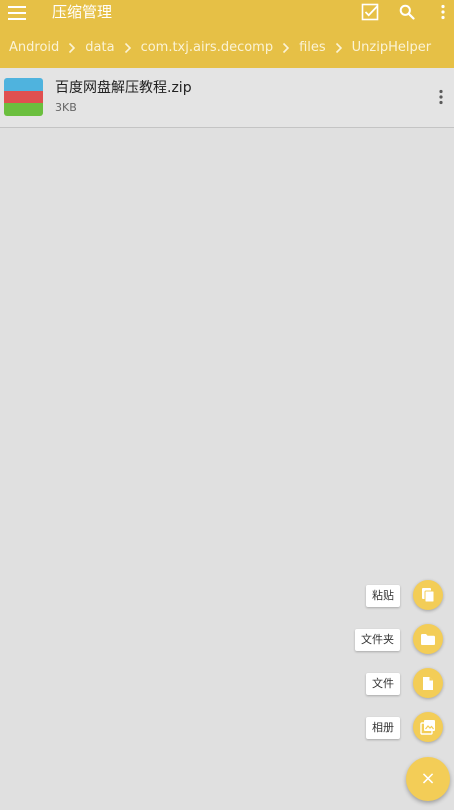  I want to click on breadcrumb-item-package: com.txj.airs.decomp, so click(207, 48).